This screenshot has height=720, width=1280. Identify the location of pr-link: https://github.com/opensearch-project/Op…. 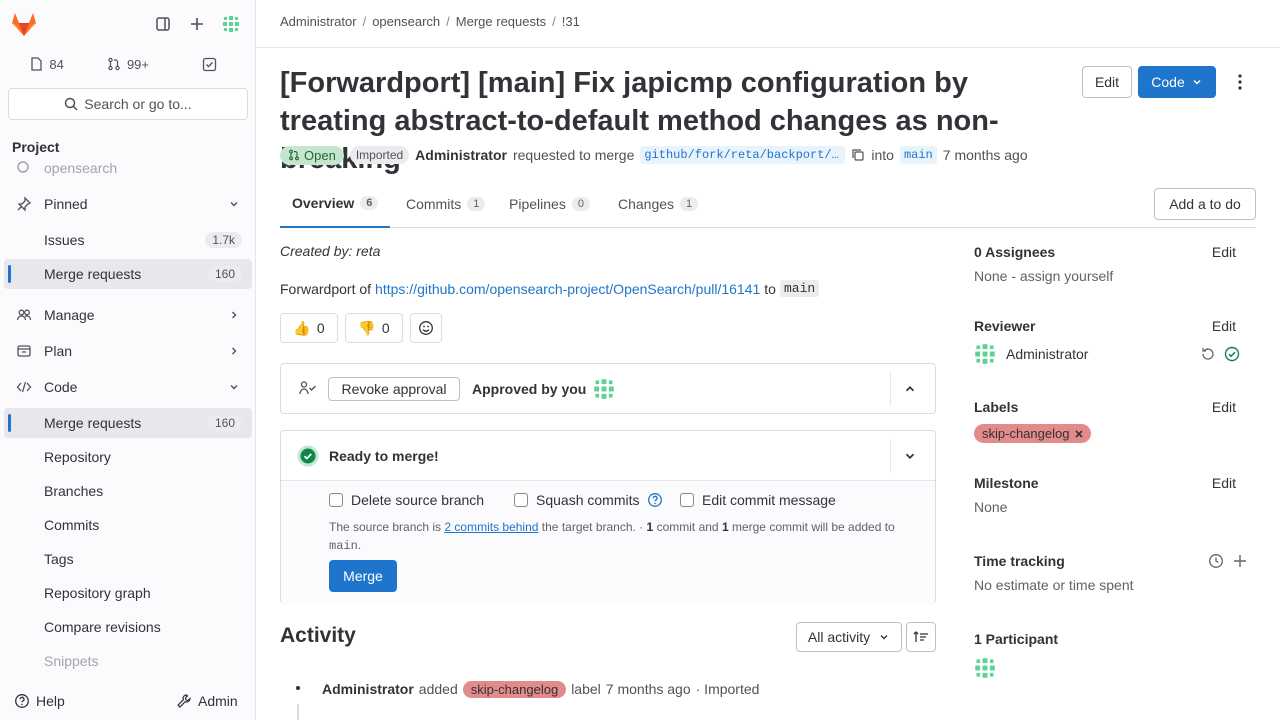
(567, 289).